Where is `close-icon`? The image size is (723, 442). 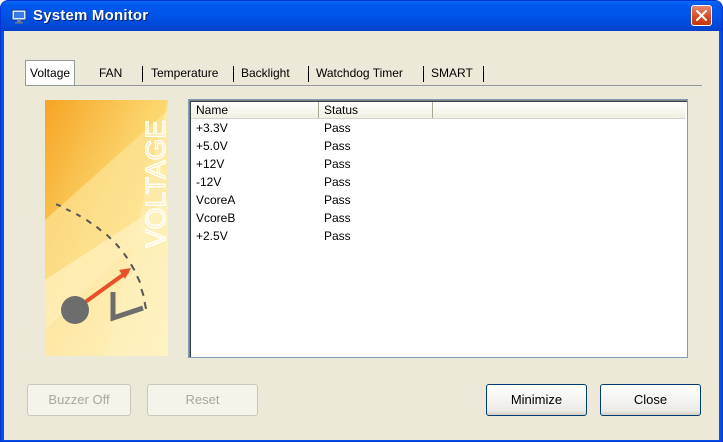
close-icon is located at coordinates (701, 15).